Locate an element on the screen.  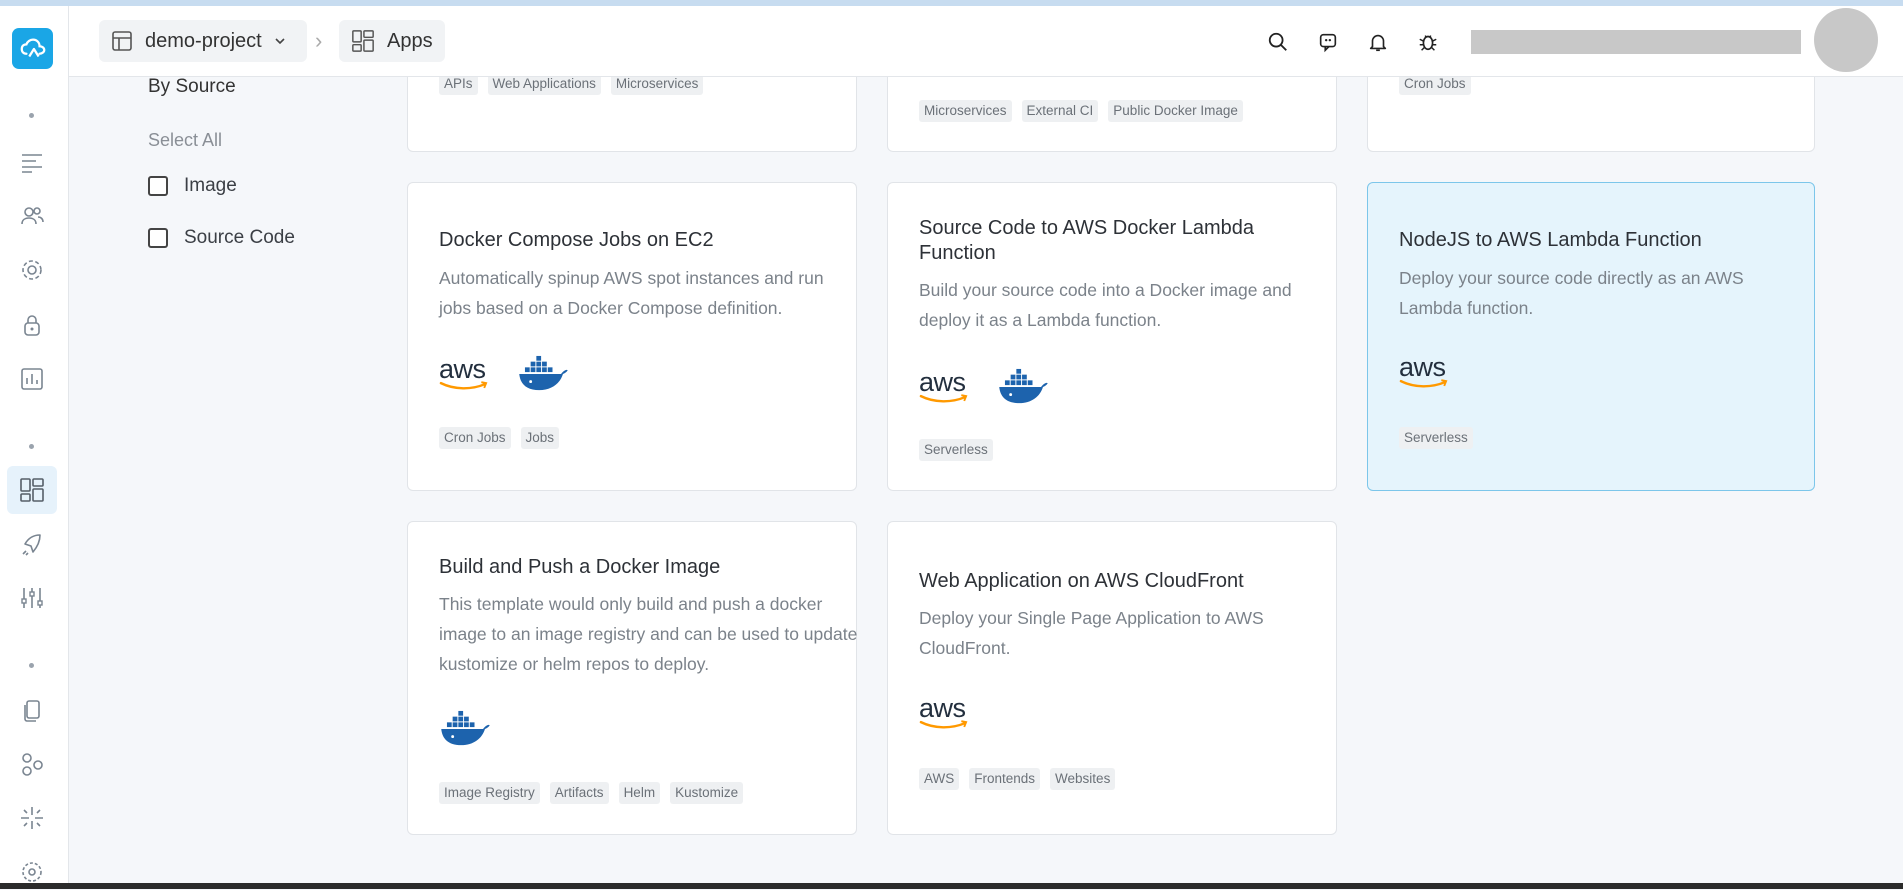
robot-chat-icon is located at coordinates (1328, 43).